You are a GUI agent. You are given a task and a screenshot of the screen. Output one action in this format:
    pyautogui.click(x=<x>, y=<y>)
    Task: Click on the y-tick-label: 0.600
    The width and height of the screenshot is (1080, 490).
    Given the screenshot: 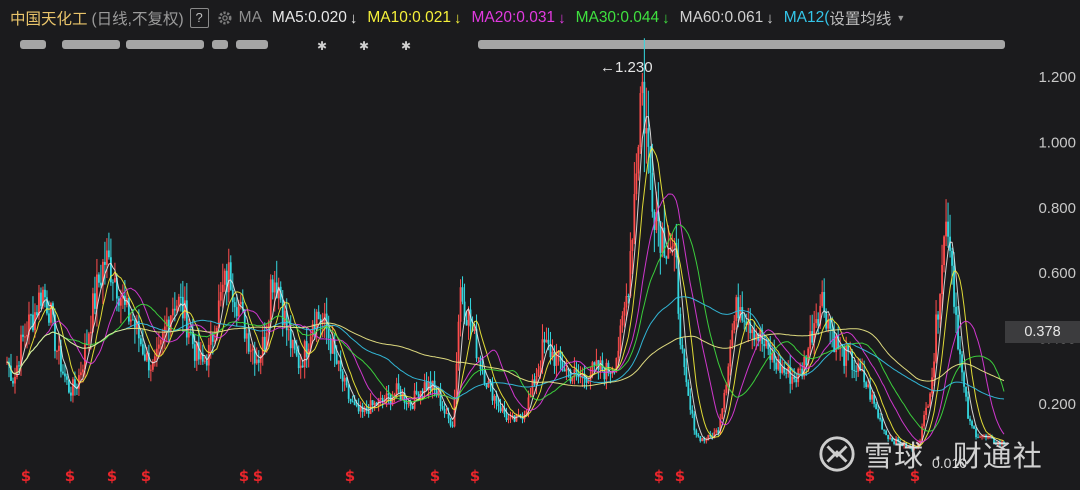 What is the action you would take?
    pyautogui.click(x=1057, y=273)
    